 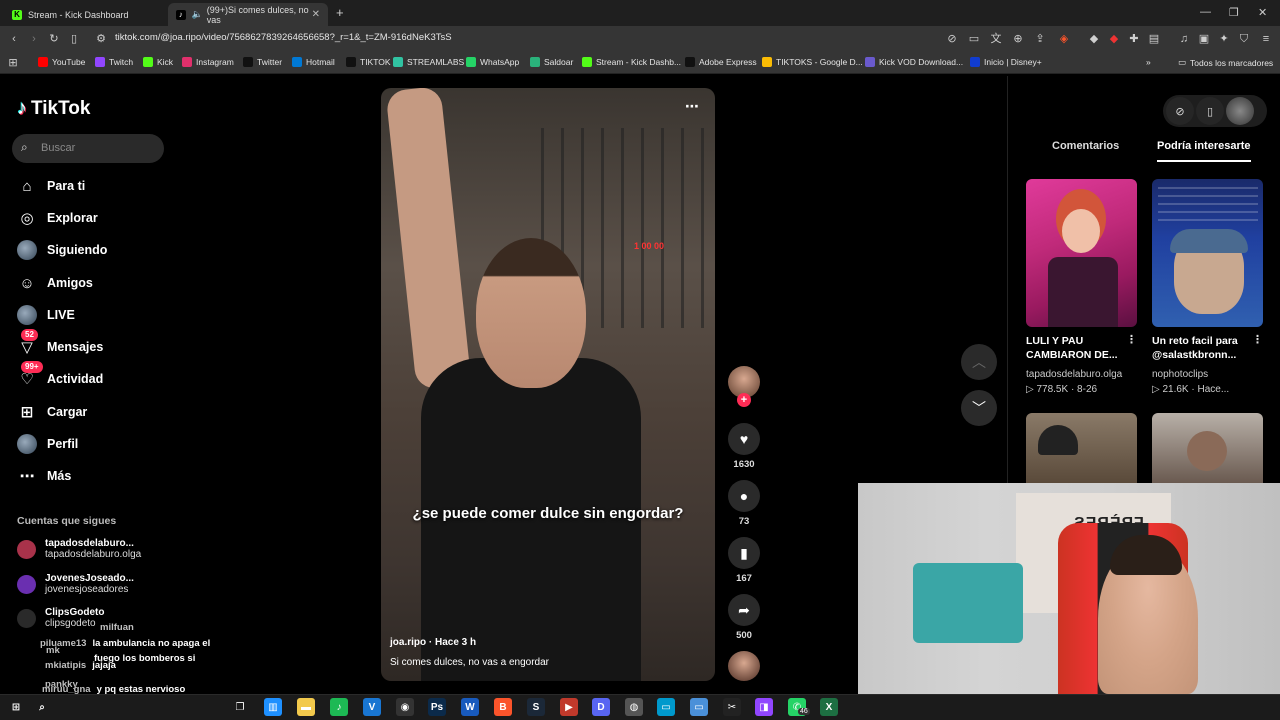 I want to click on video-more-options: ⋯, so click(x=692, y=106).